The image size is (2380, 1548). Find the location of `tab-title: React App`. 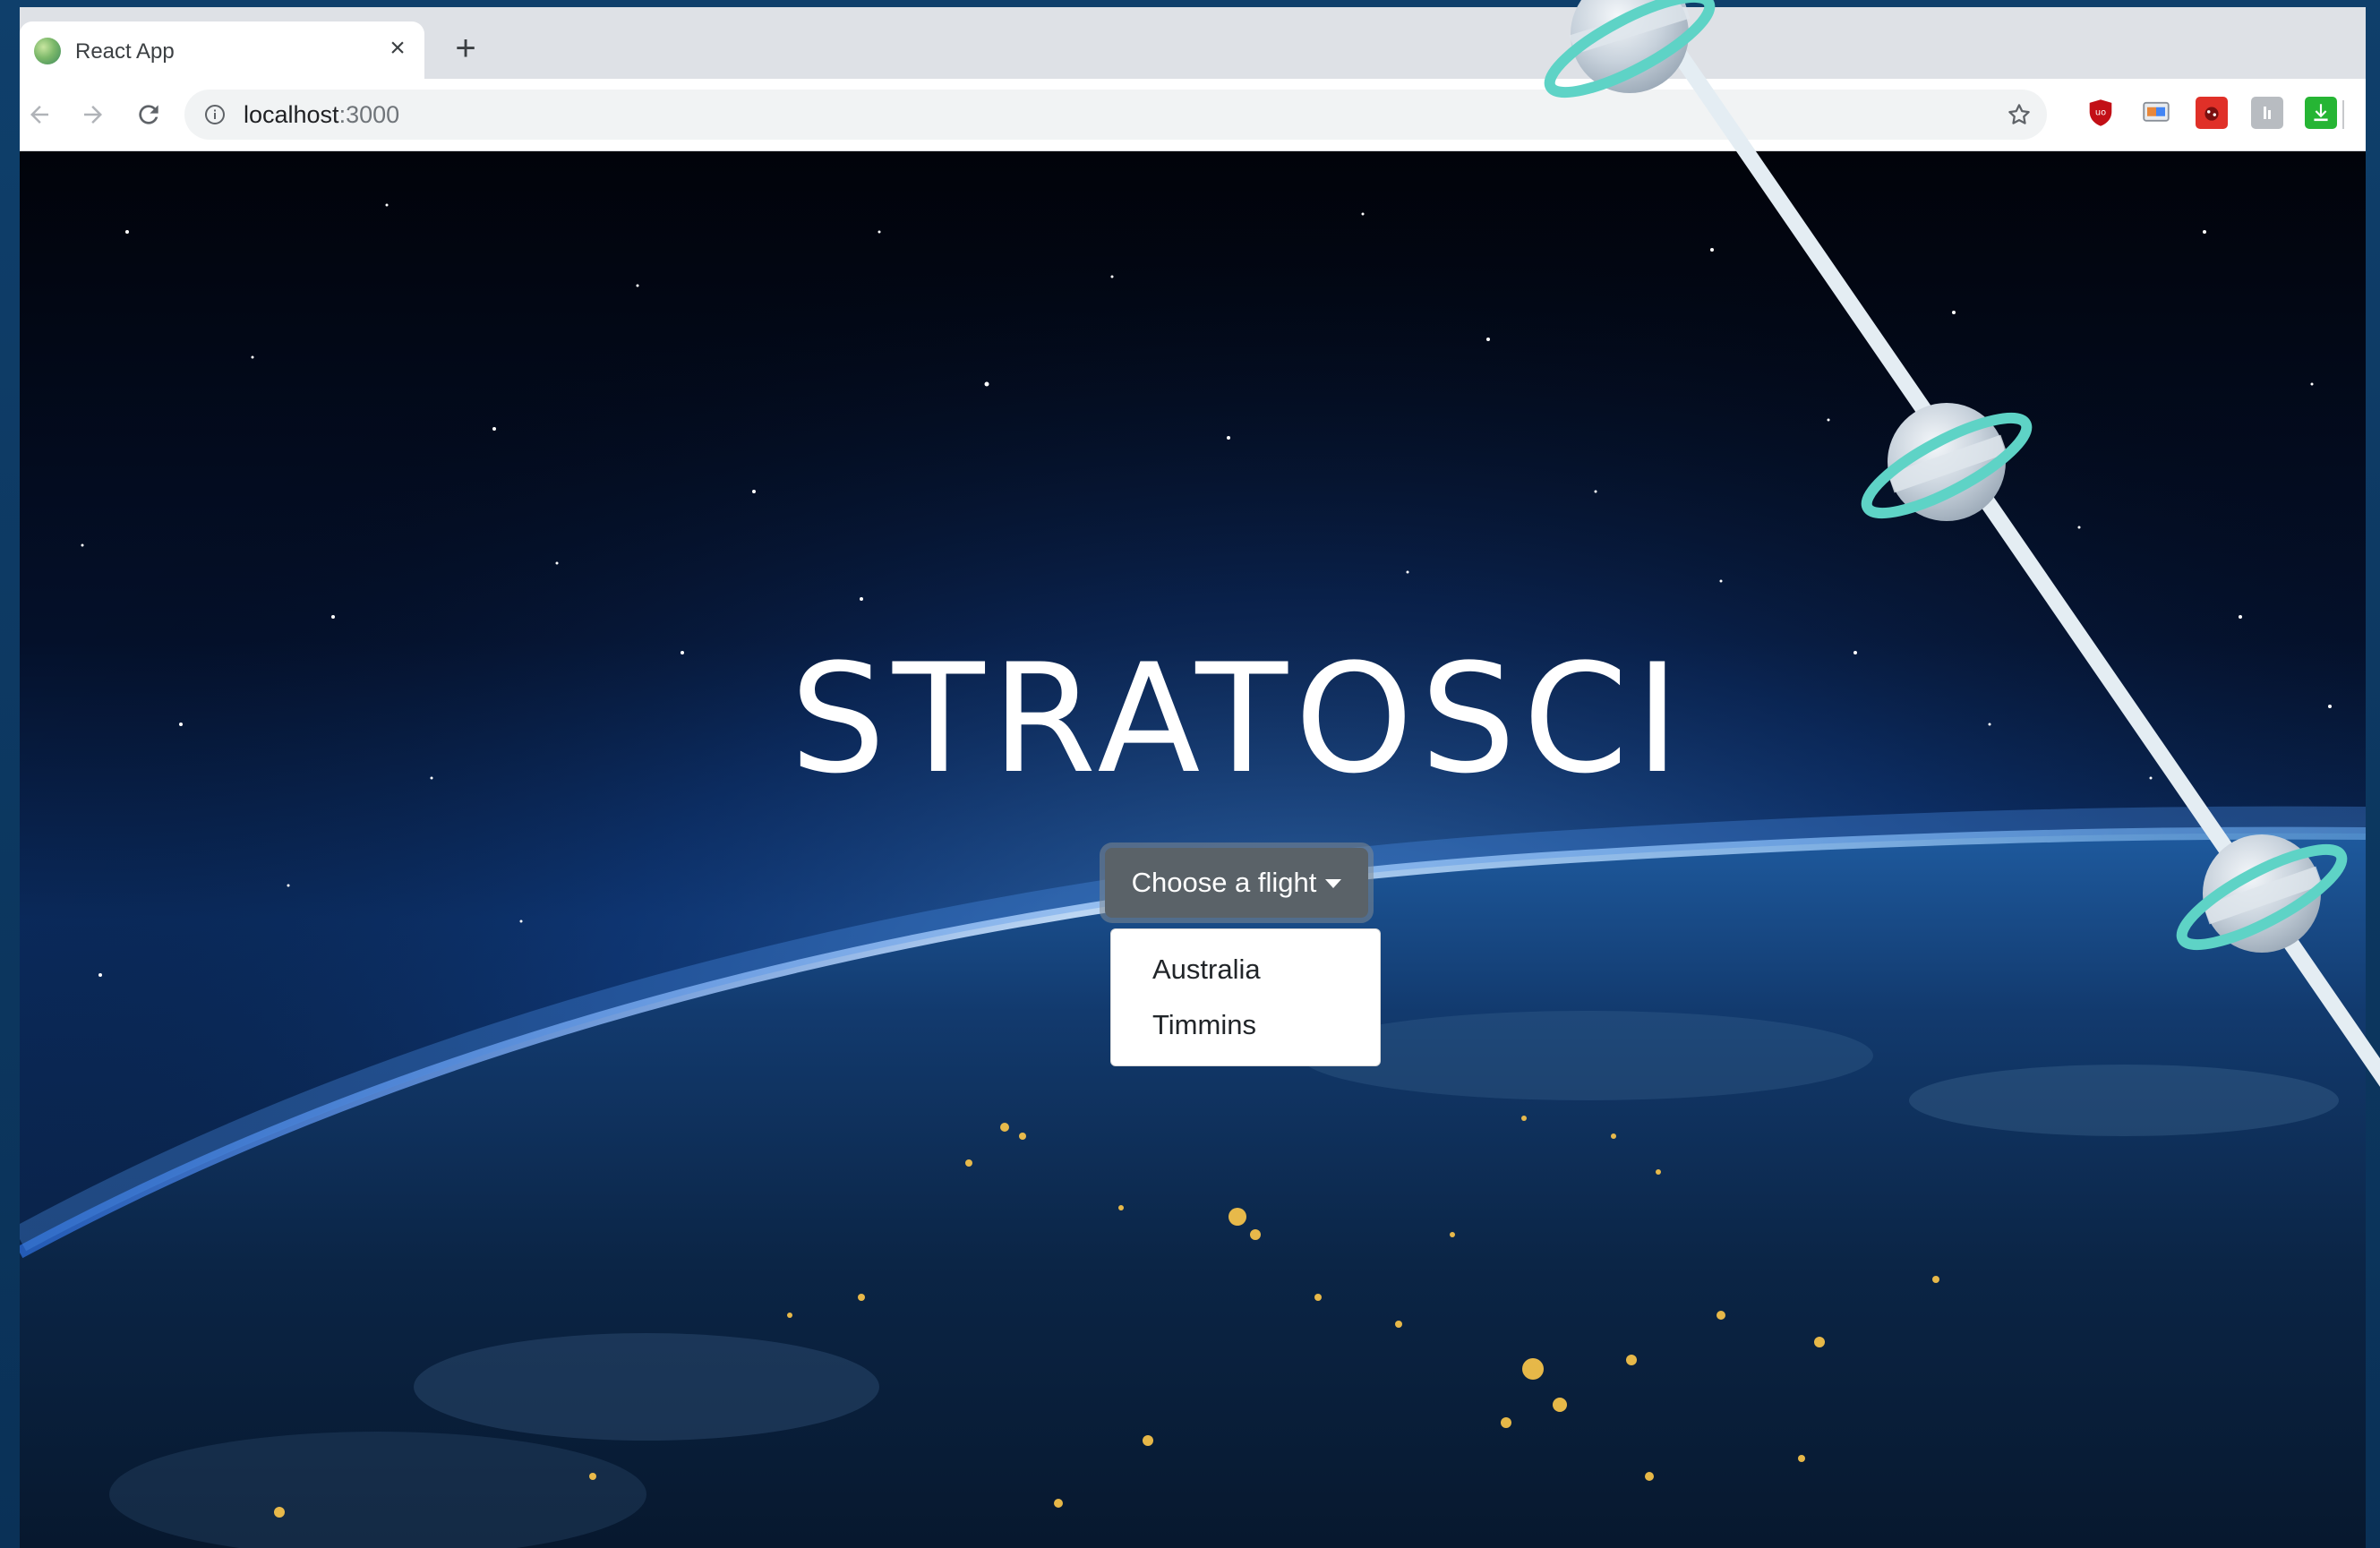

tab-title: React App is located at coordinates (125, 51).